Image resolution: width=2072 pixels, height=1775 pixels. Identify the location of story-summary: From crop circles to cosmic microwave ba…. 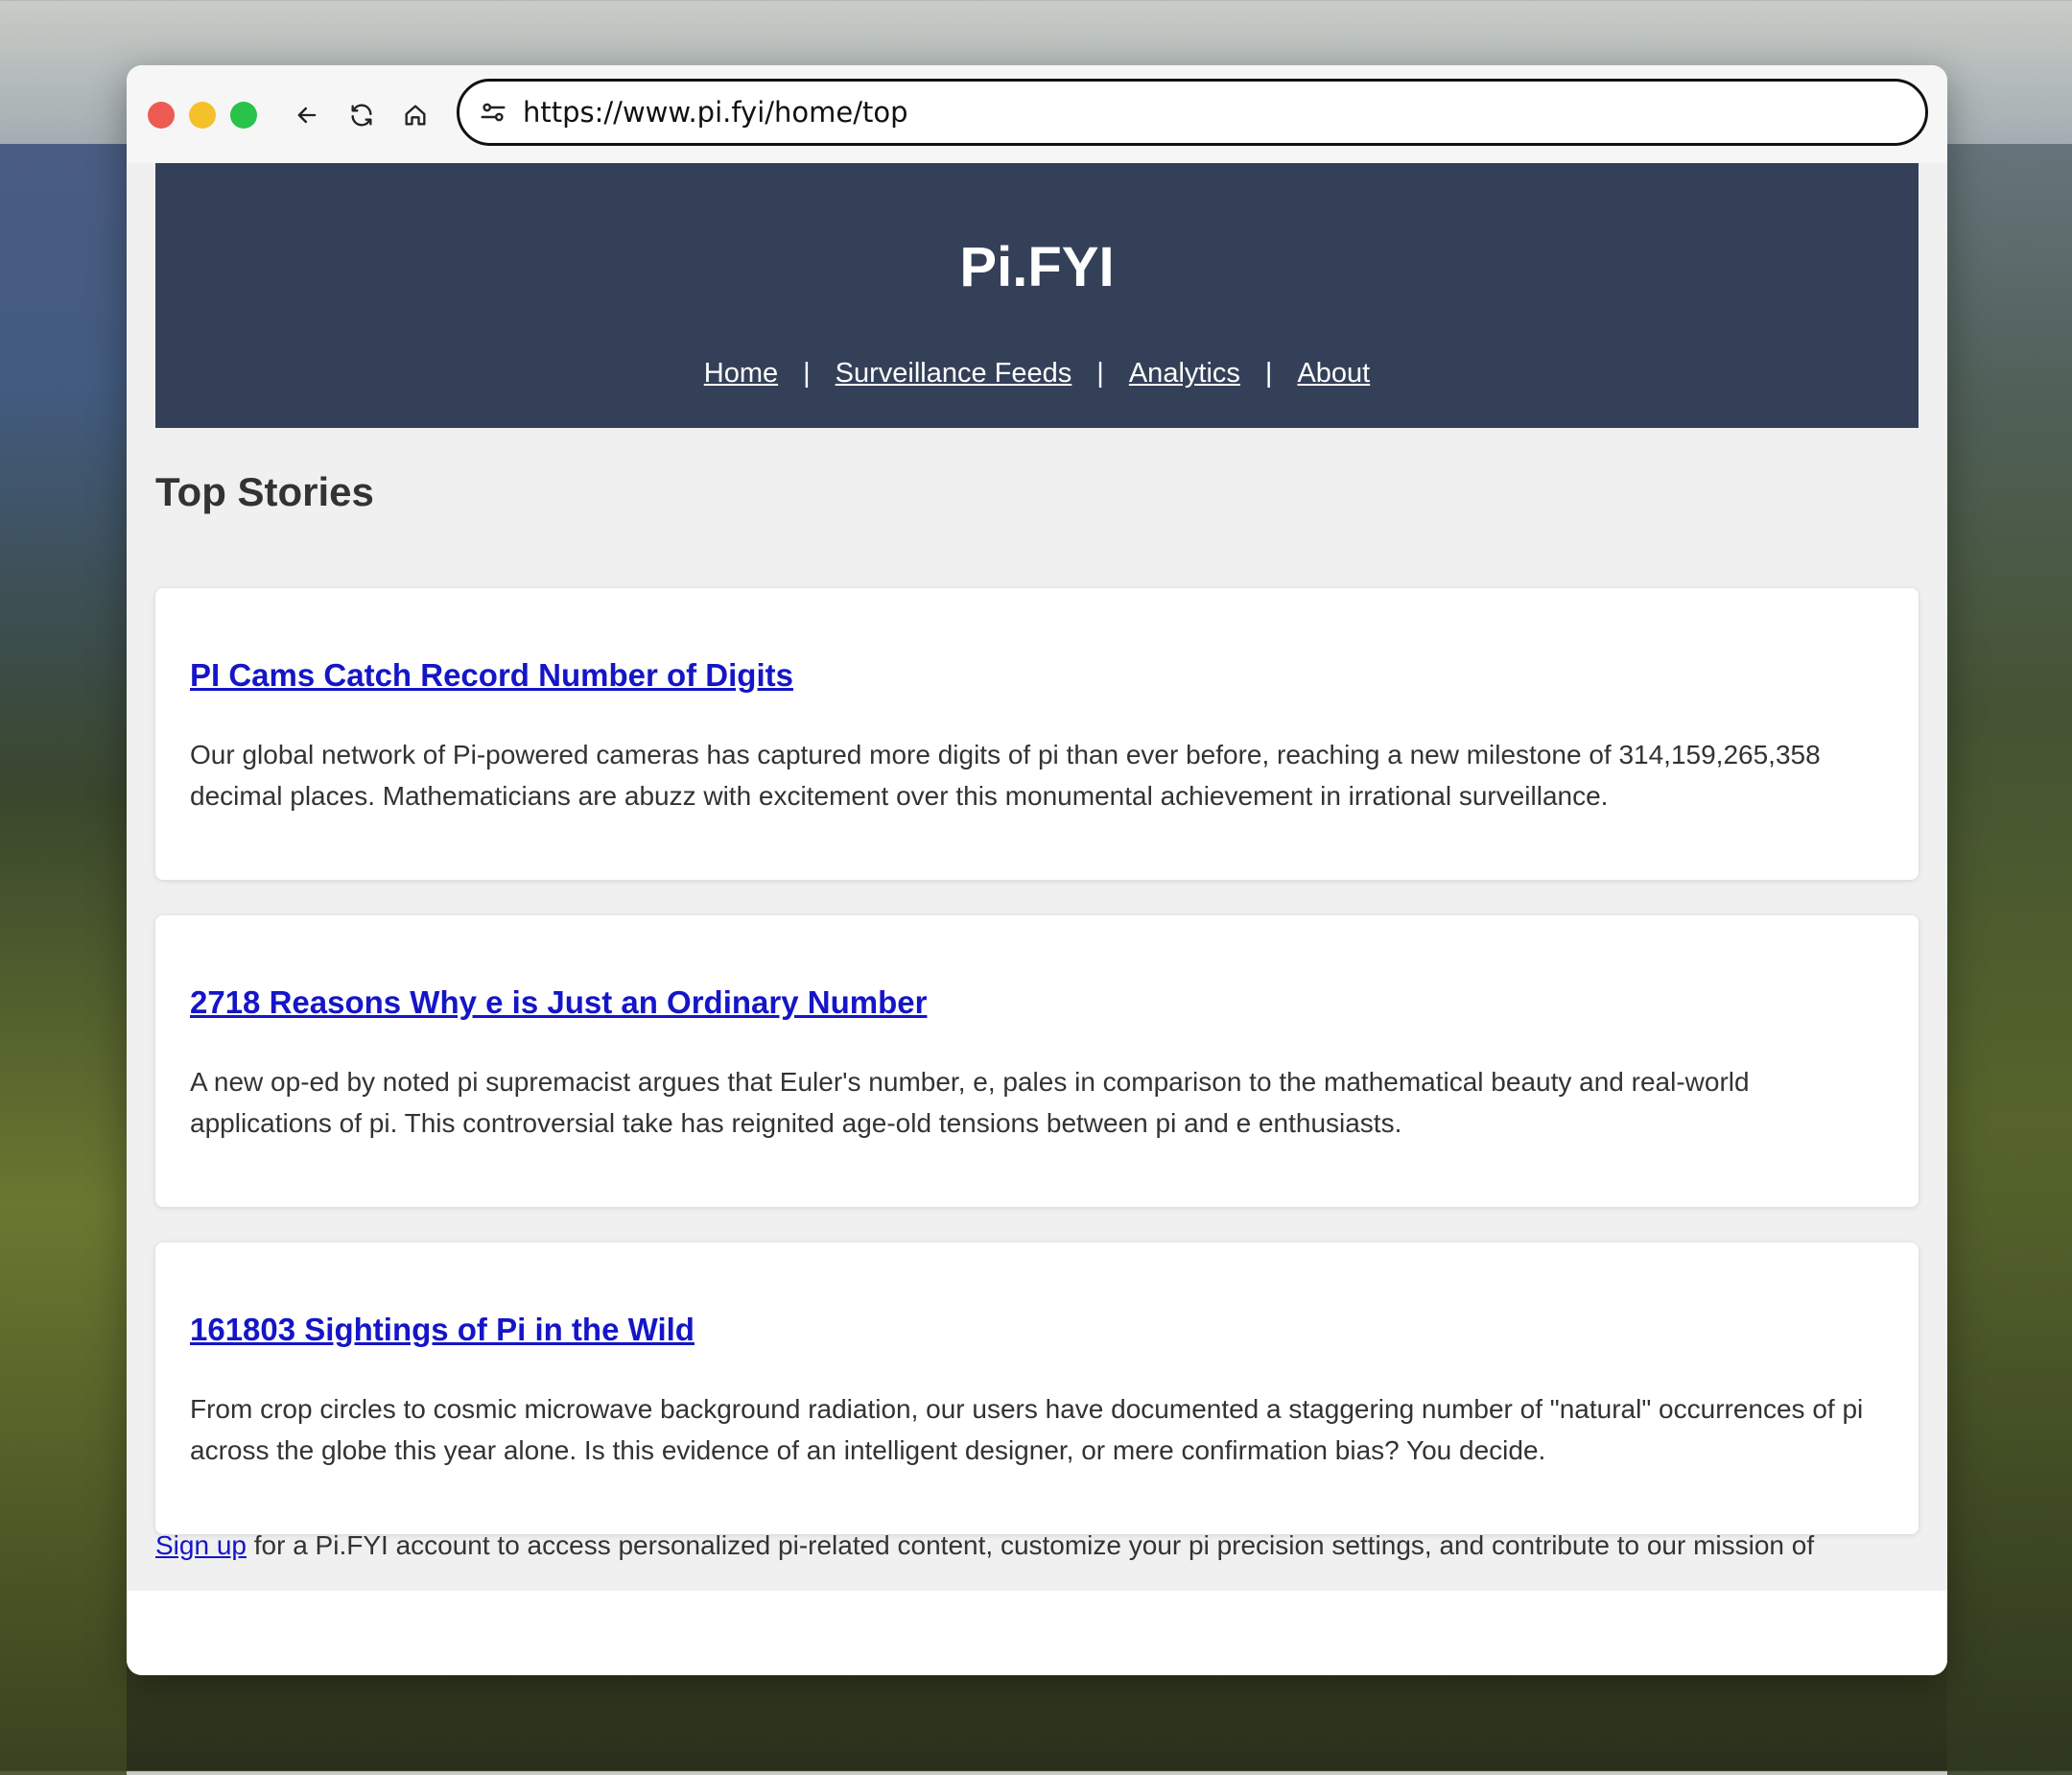
(1027, 1429).